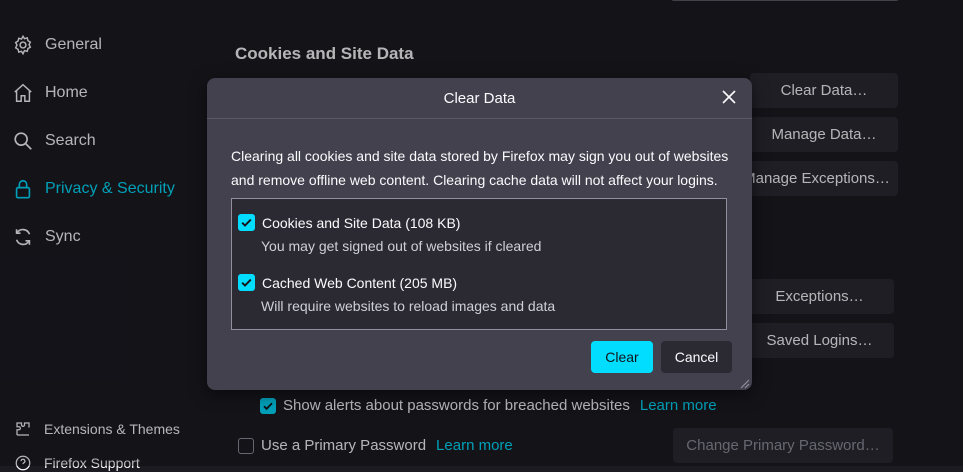 Image resolution: width=963 pixels, height=472 pixels. I want to click on resize-grip-icon, so click(744, 382).